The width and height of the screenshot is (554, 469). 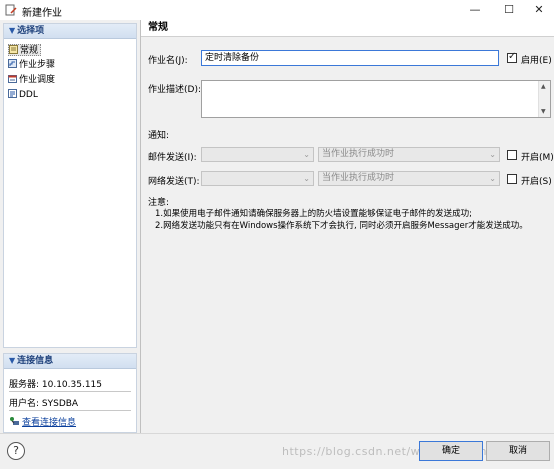 I want to click on connection-panel-header: ▼ 连接信息, so click(x=70, y=361).